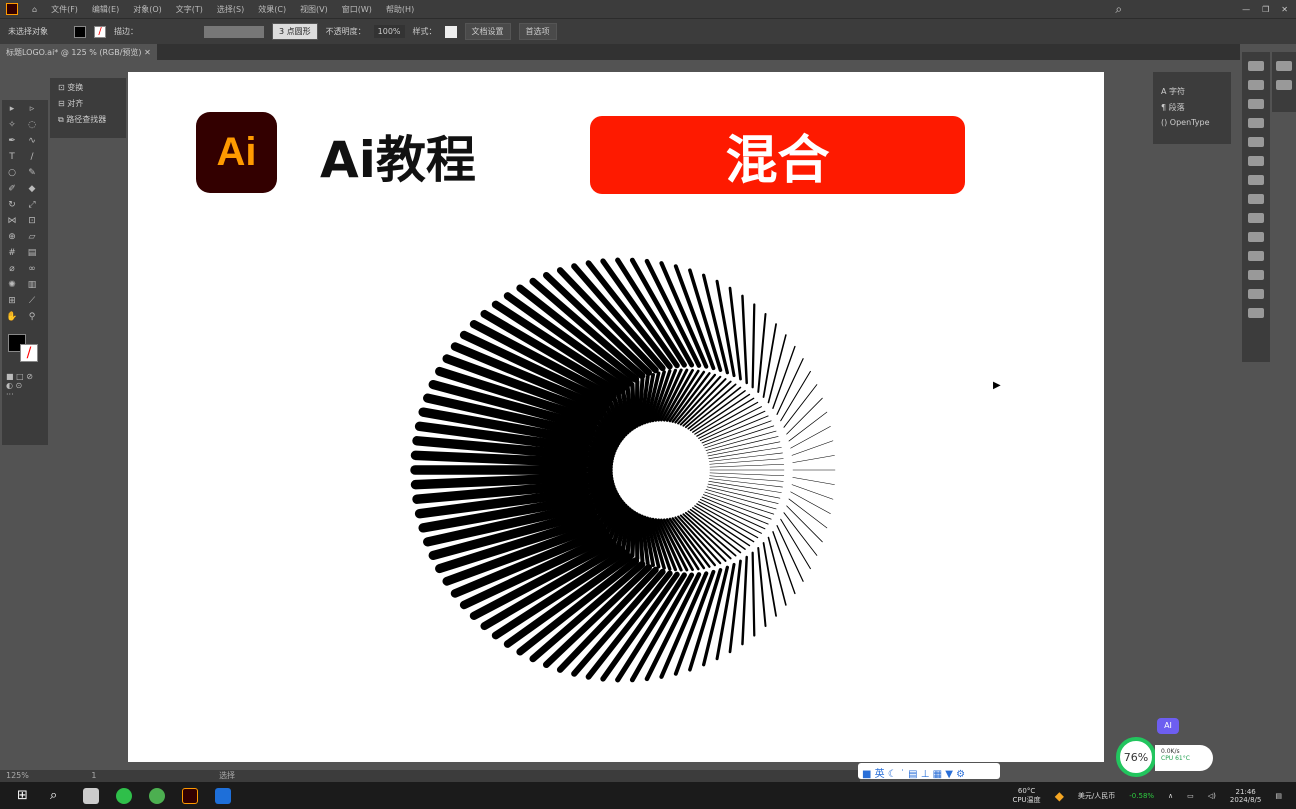 The height and width of the screenshot is (809, 1296). Describe the element at coordinates (190, 795) in the screenshot. I see `illustrator-taskbar-icon` at that location.